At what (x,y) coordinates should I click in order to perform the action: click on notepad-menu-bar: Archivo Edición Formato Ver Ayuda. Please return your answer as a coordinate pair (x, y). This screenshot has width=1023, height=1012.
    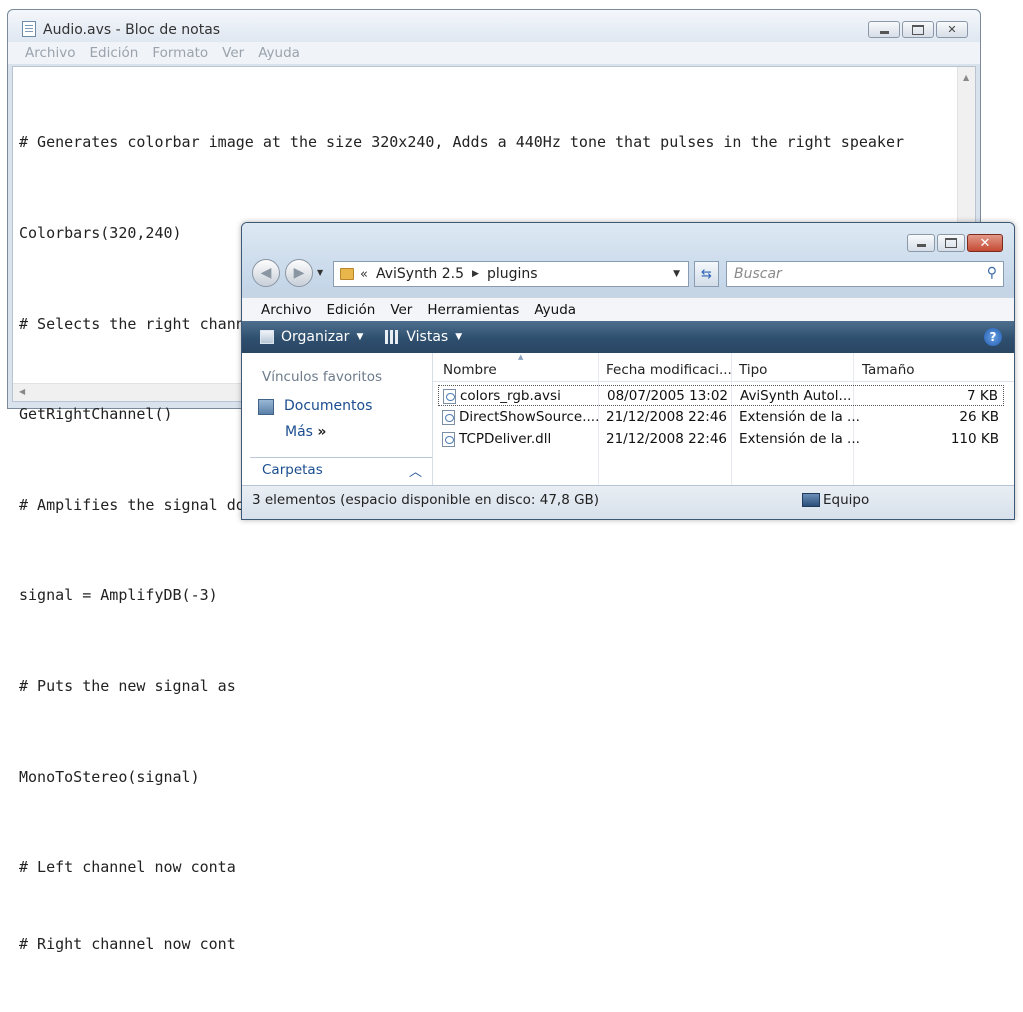
    Looking at the image, I should click on (494, 53).